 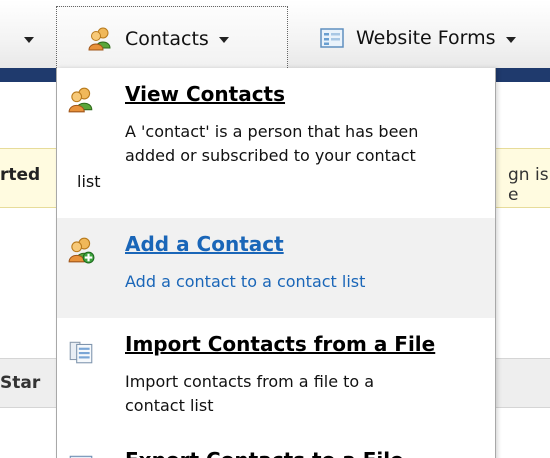 I want to click on nav-contacts-menu: Contacts, so click(x=172, y=38).